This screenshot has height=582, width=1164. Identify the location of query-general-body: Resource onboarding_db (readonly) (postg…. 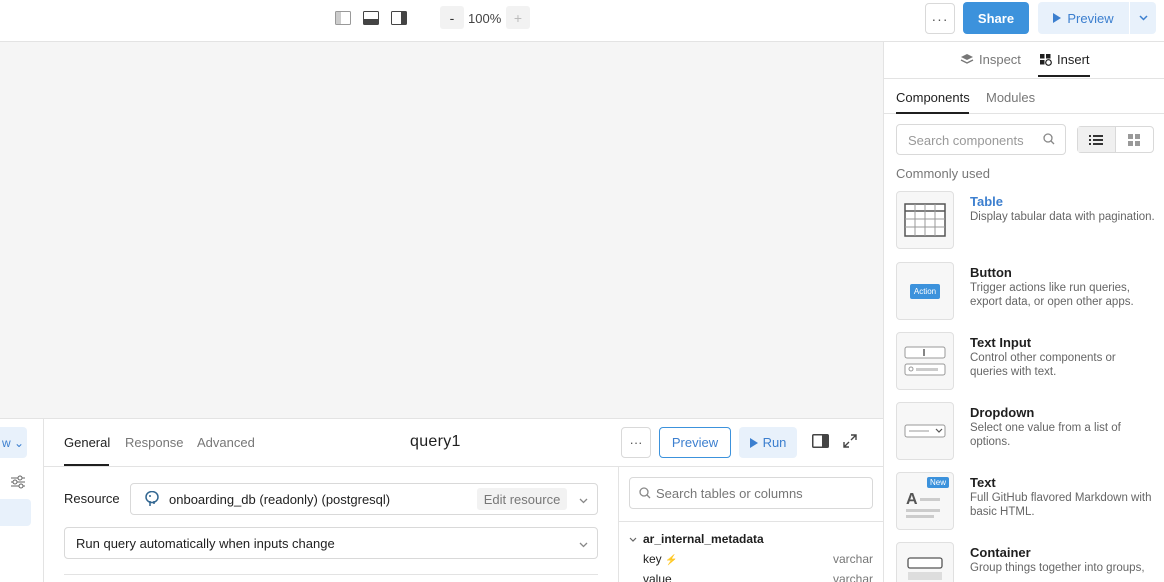
(331, 524).